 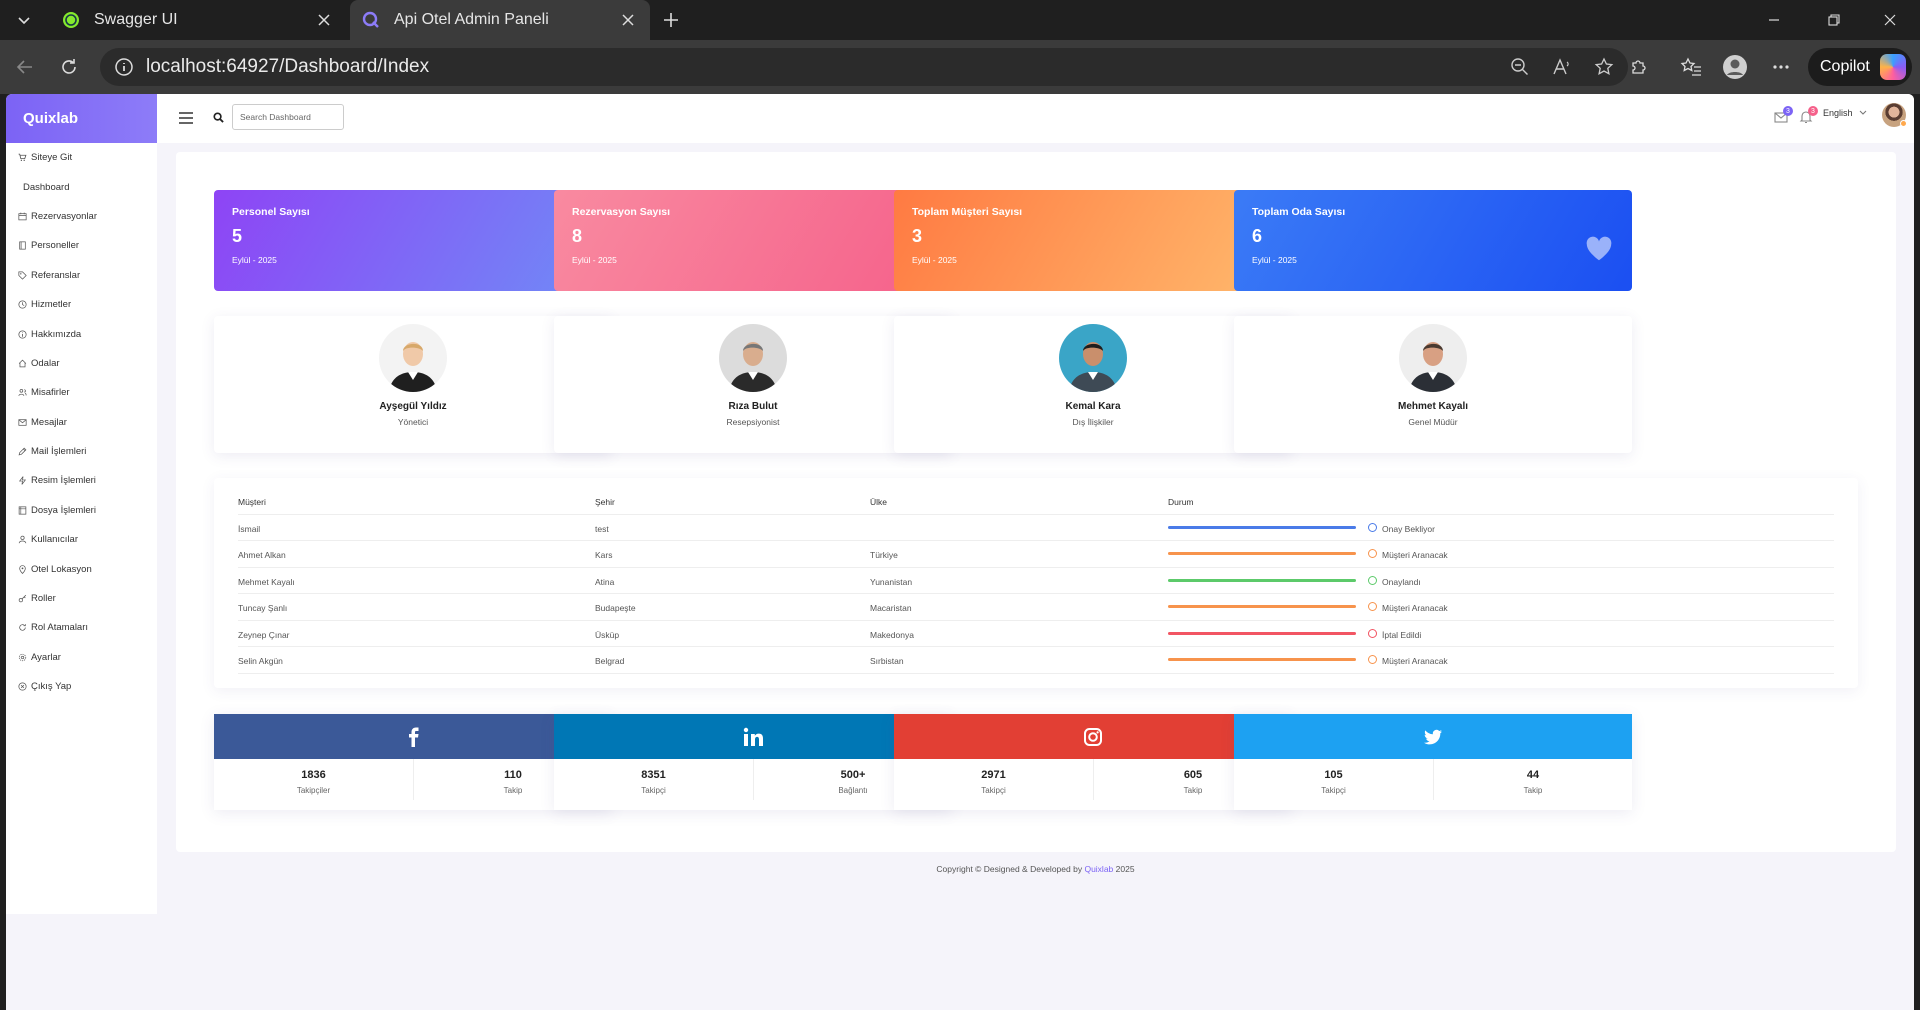 What do you see at coordinates (1520, 67) in the screenshot?
I see `zoom-out-icon` at bounding box center [1520, 67].